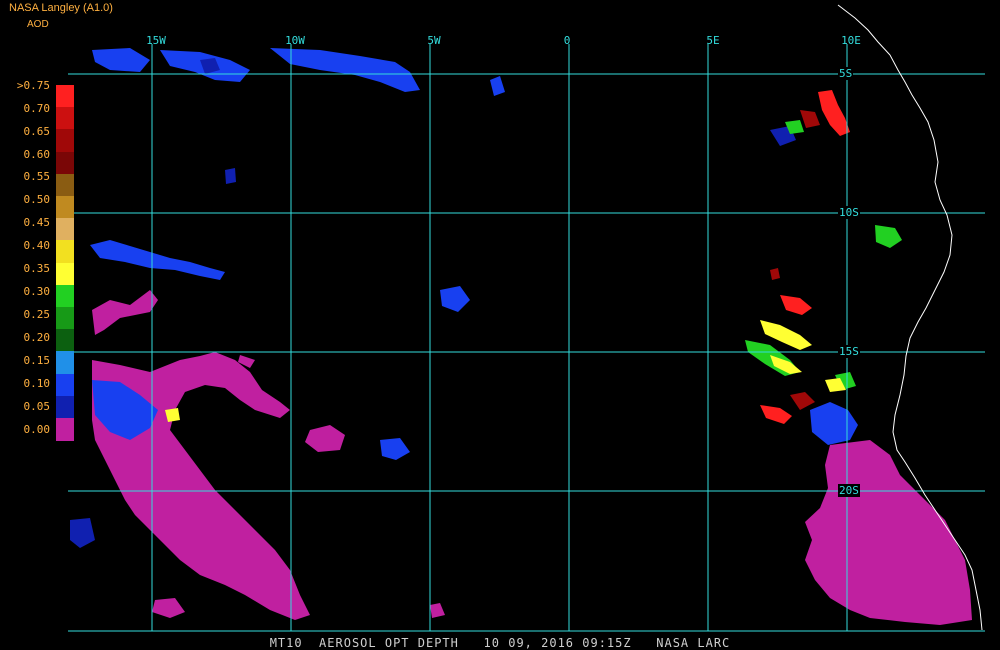  Describe the element at coordinates (849, 490) in the screenshot. I see `lat-label-20s: 20S` at that location.